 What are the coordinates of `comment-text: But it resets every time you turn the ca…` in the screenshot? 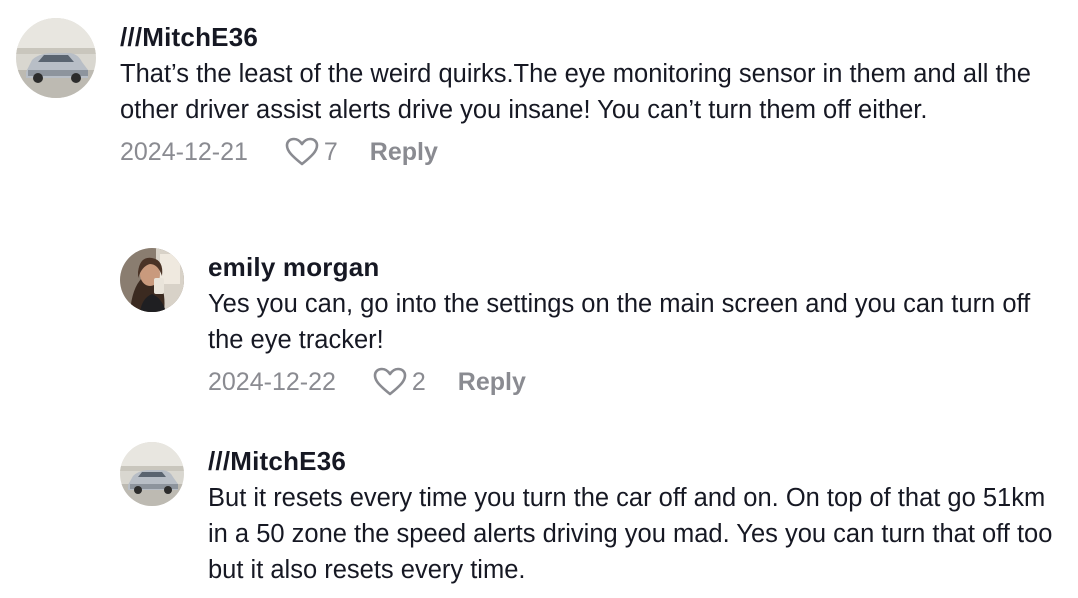 It's located at (630, 534).